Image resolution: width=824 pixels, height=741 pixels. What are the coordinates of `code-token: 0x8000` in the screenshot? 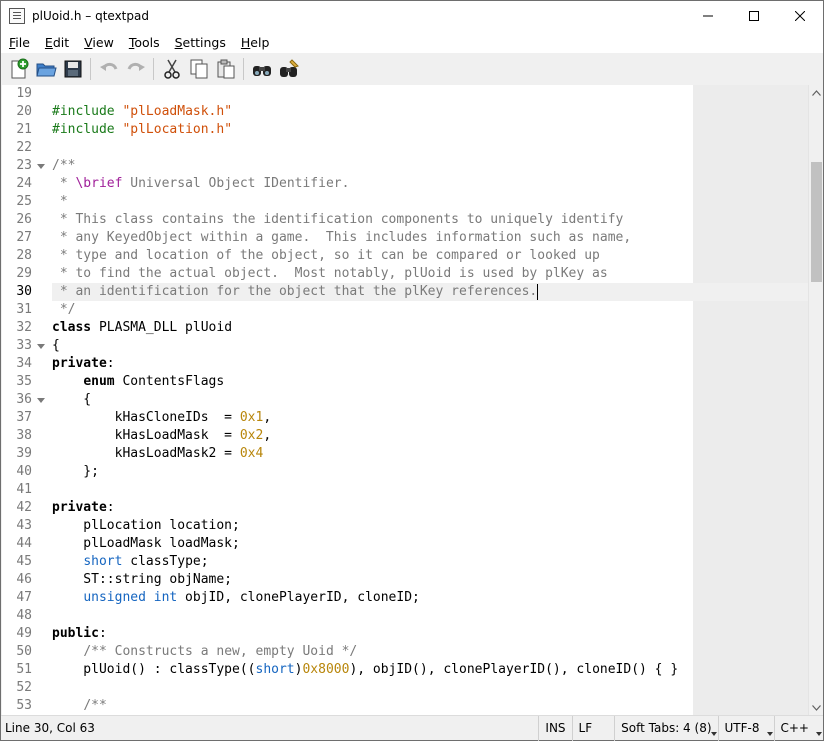 It's located at (326, 669).